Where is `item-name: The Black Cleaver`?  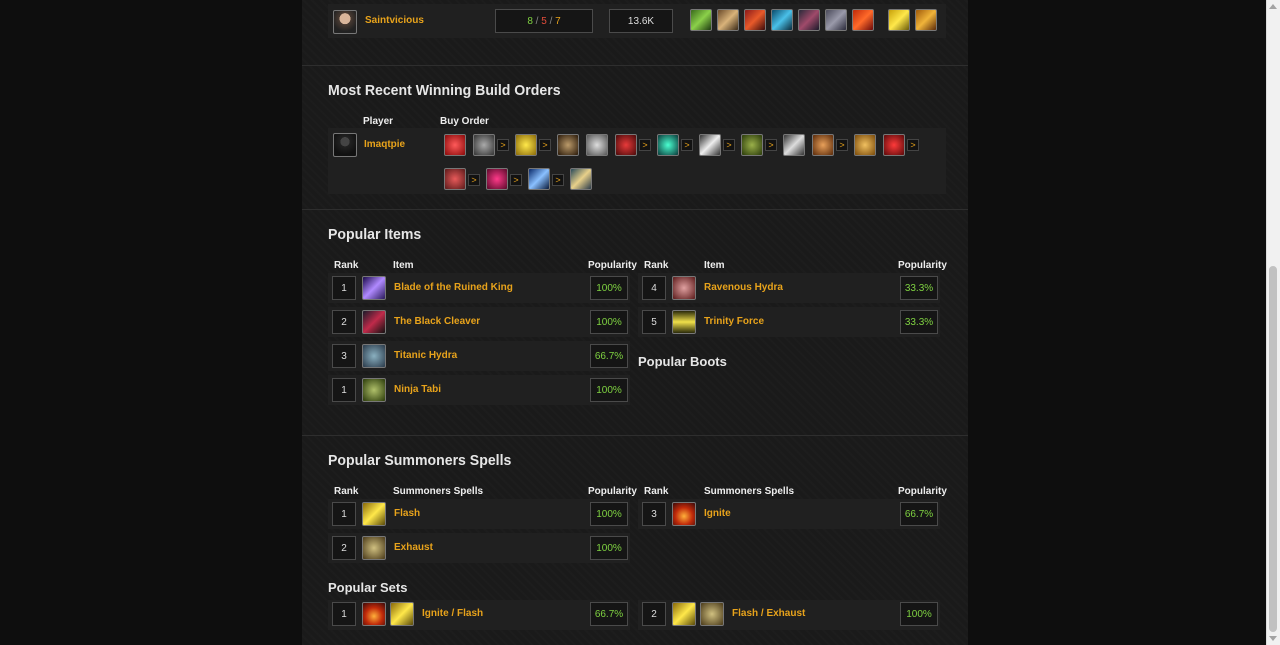
item-name: The Black Cleaver is located at coordinates (437, 321).